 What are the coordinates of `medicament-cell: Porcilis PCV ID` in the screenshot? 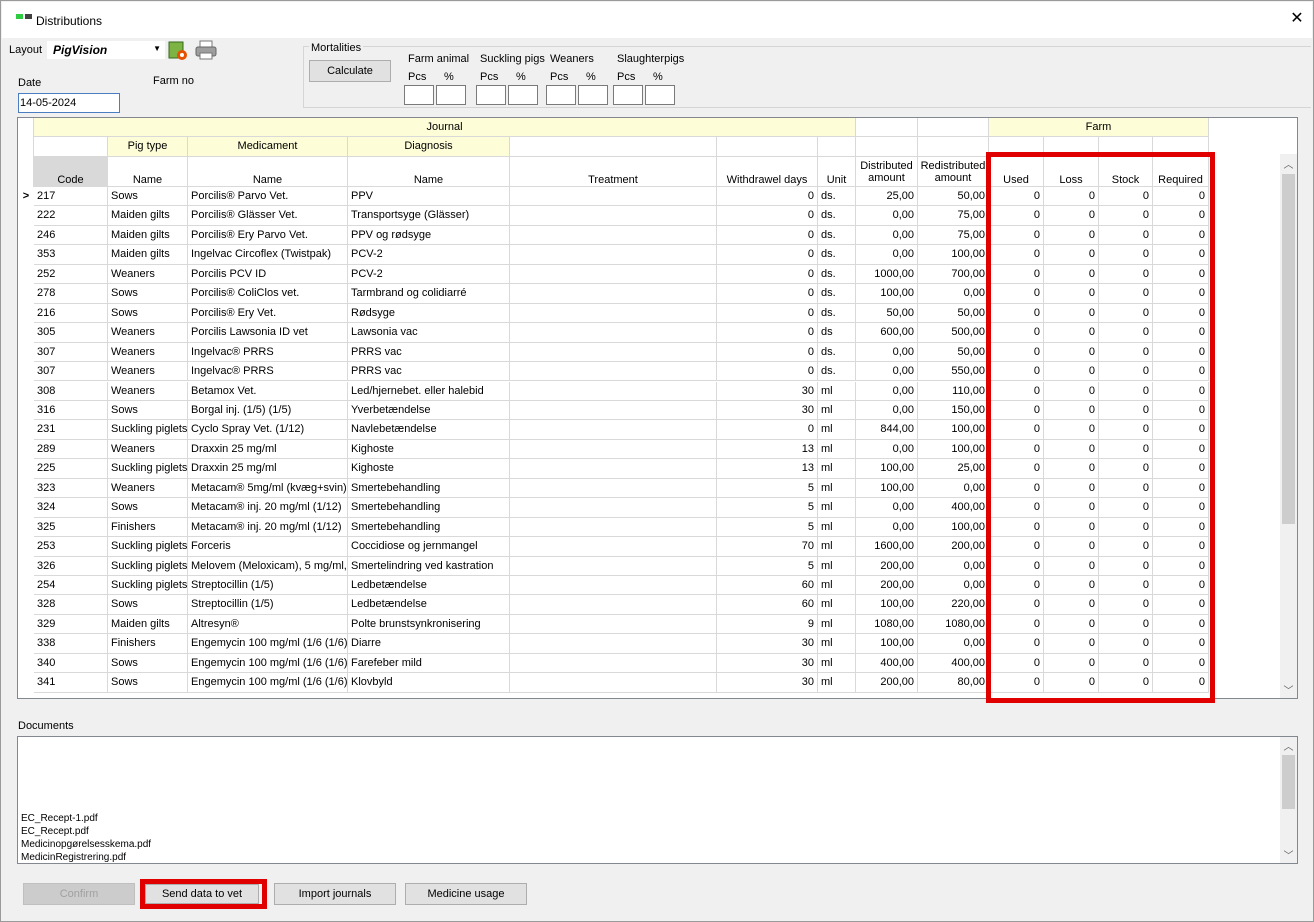 It's located at (268, 274).